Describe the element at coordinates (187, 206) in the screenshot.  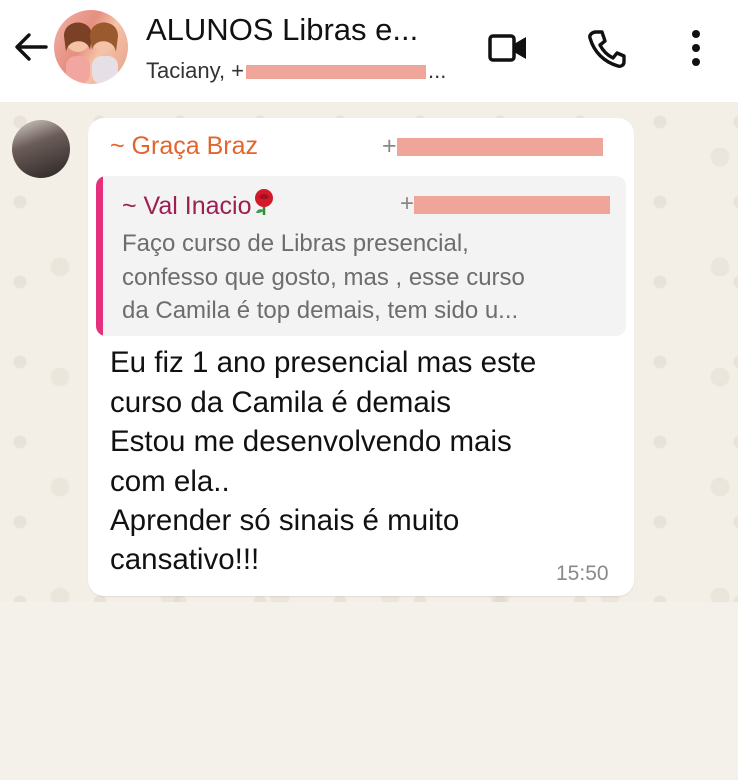
I see `quote-author-name: ~ Val Inacio` at that location.